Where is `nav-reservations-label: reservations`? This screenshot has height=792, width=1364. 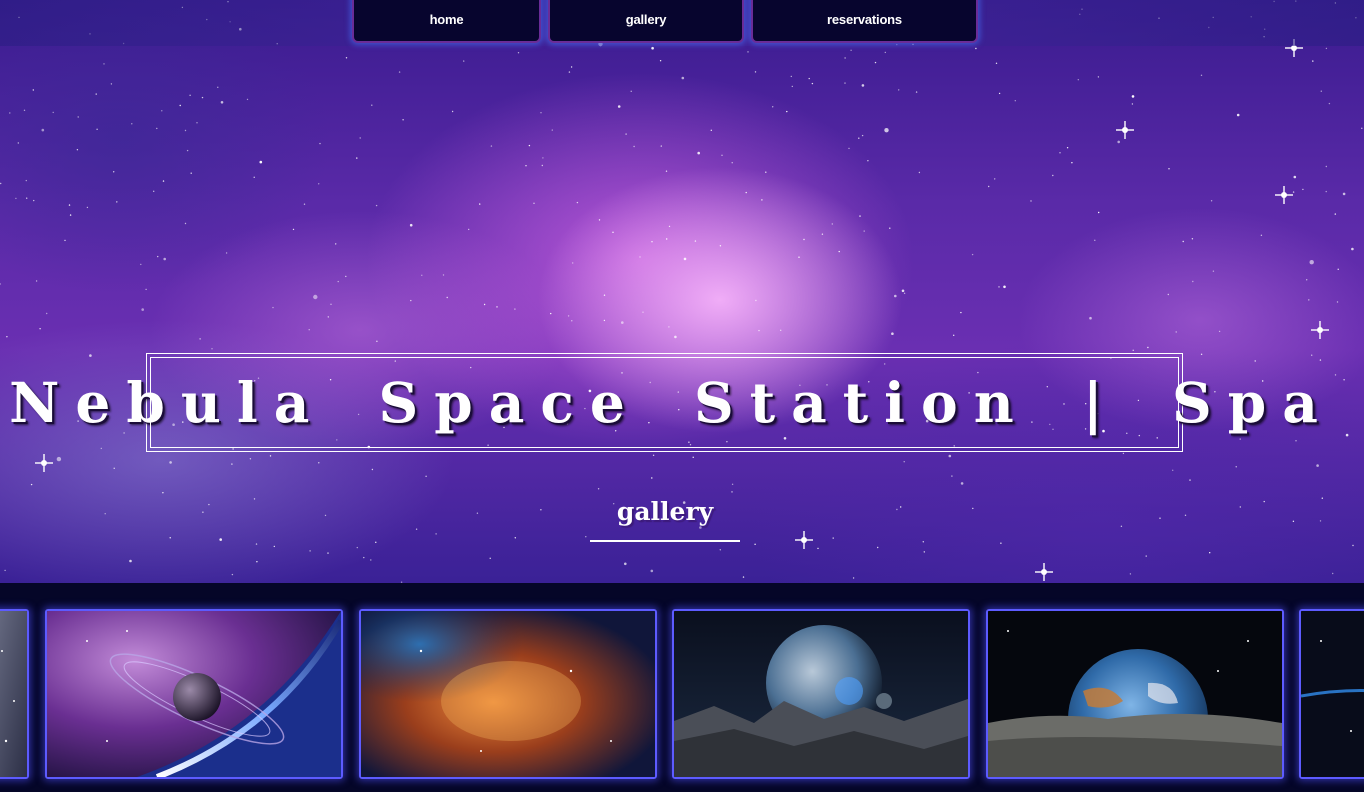
nav-reservations-label: reservations is located at coordinates (864, 19).